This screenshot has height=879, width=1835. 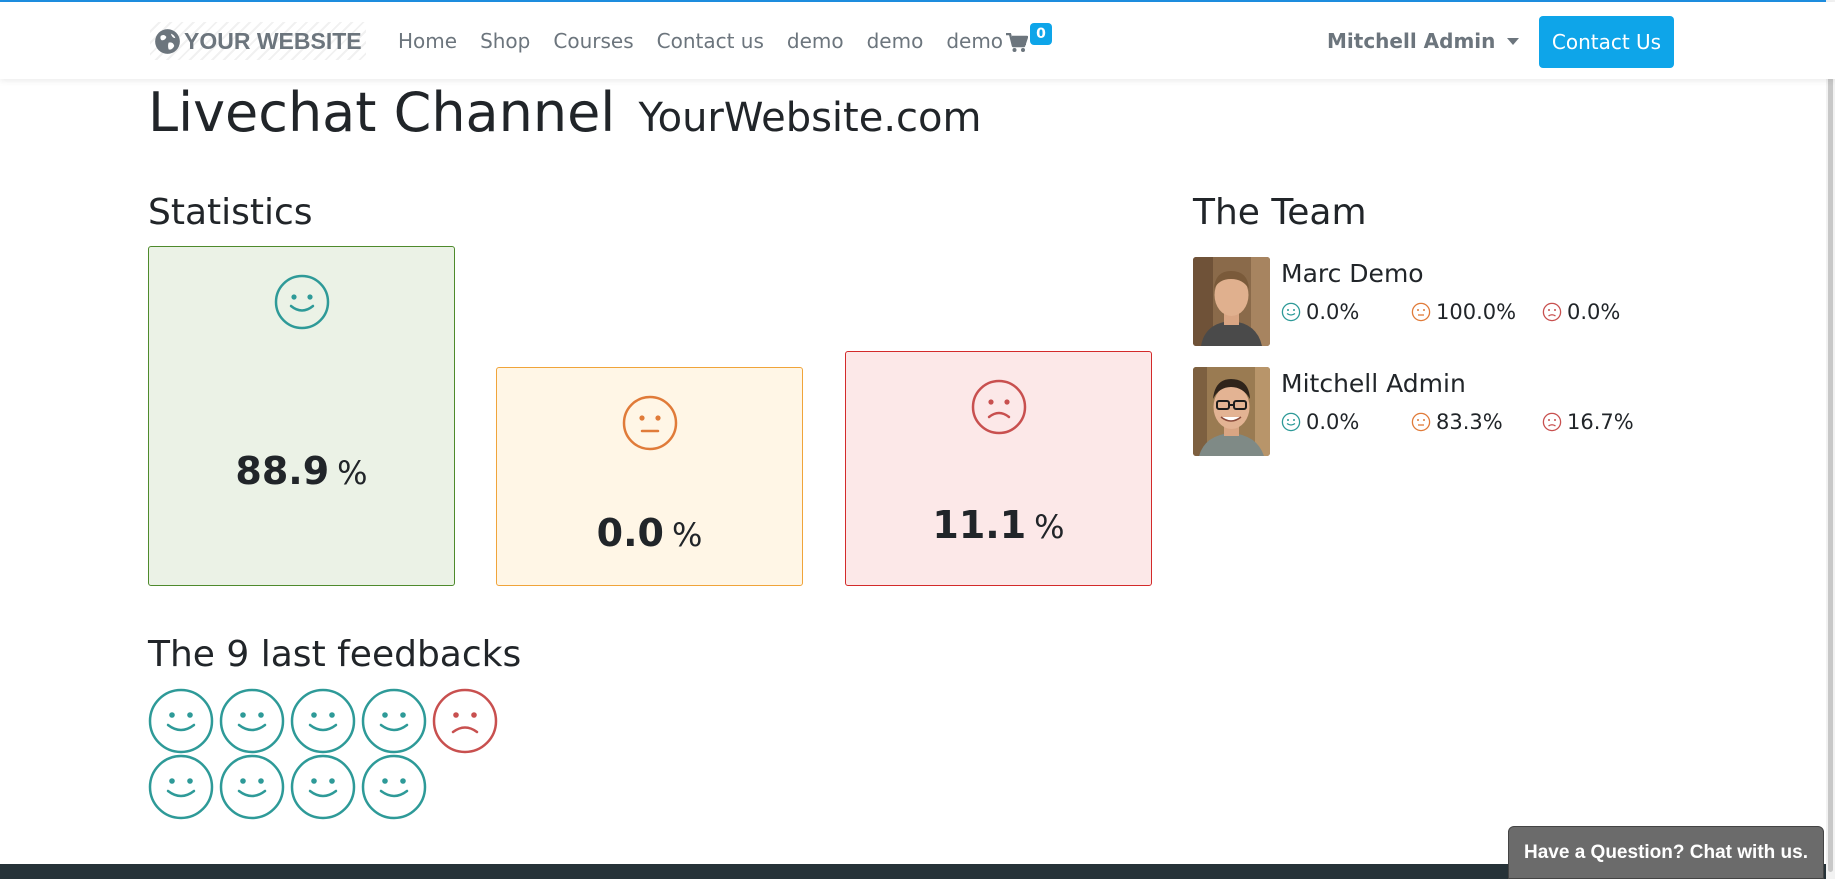 I want to click on stat-happy-value: 88.9%, so click(x=301, y=471).